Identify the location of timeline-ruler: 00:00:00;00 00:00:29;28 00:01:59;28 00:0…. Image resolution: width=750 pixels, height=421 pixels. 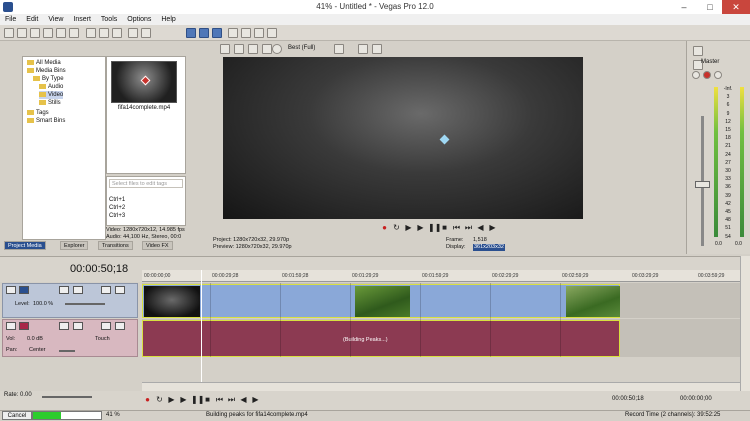
(441, 276).